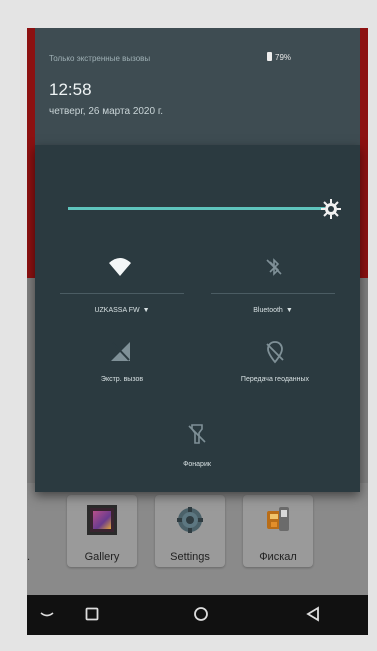  What do you see at coordinates (190, 520) in the screenshot?
I see `settings-icon` at bounding box center [190, 520].